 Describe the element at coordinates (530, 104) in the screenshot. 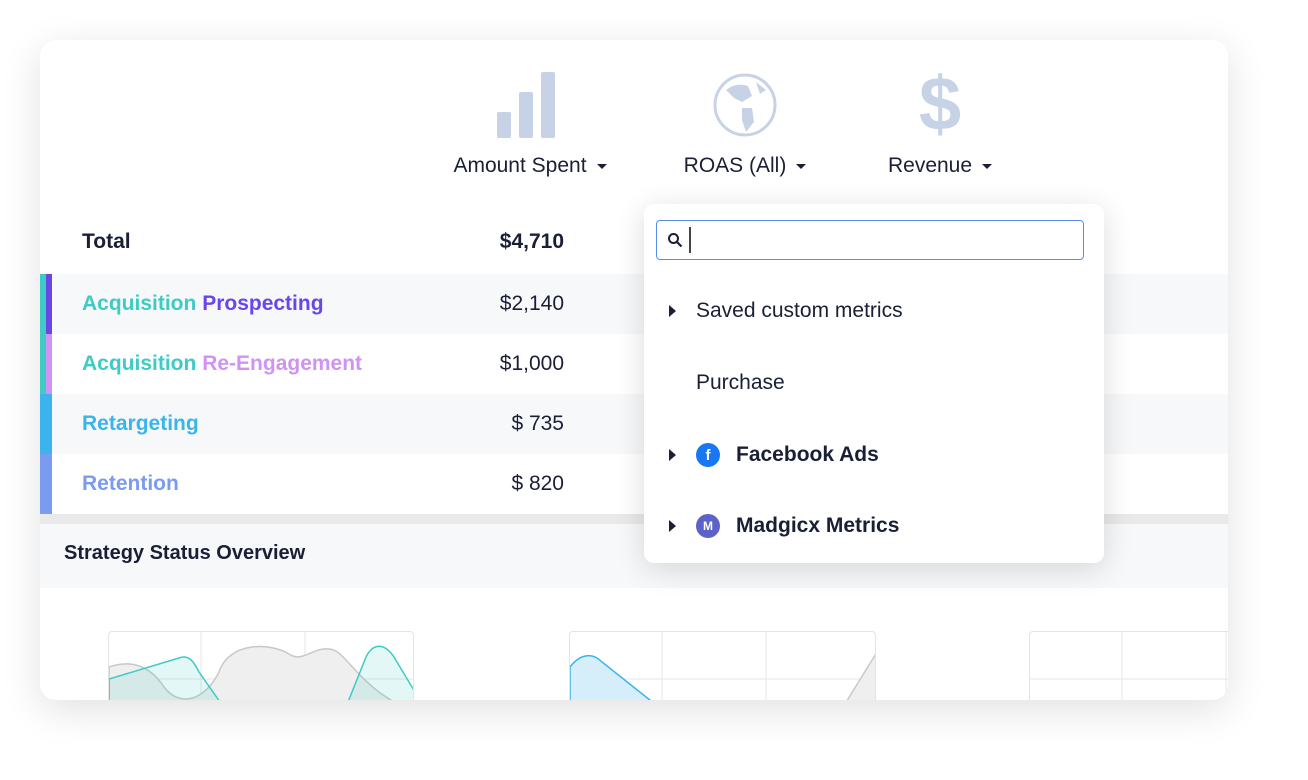

I see `bar-chart-icon` at that location.